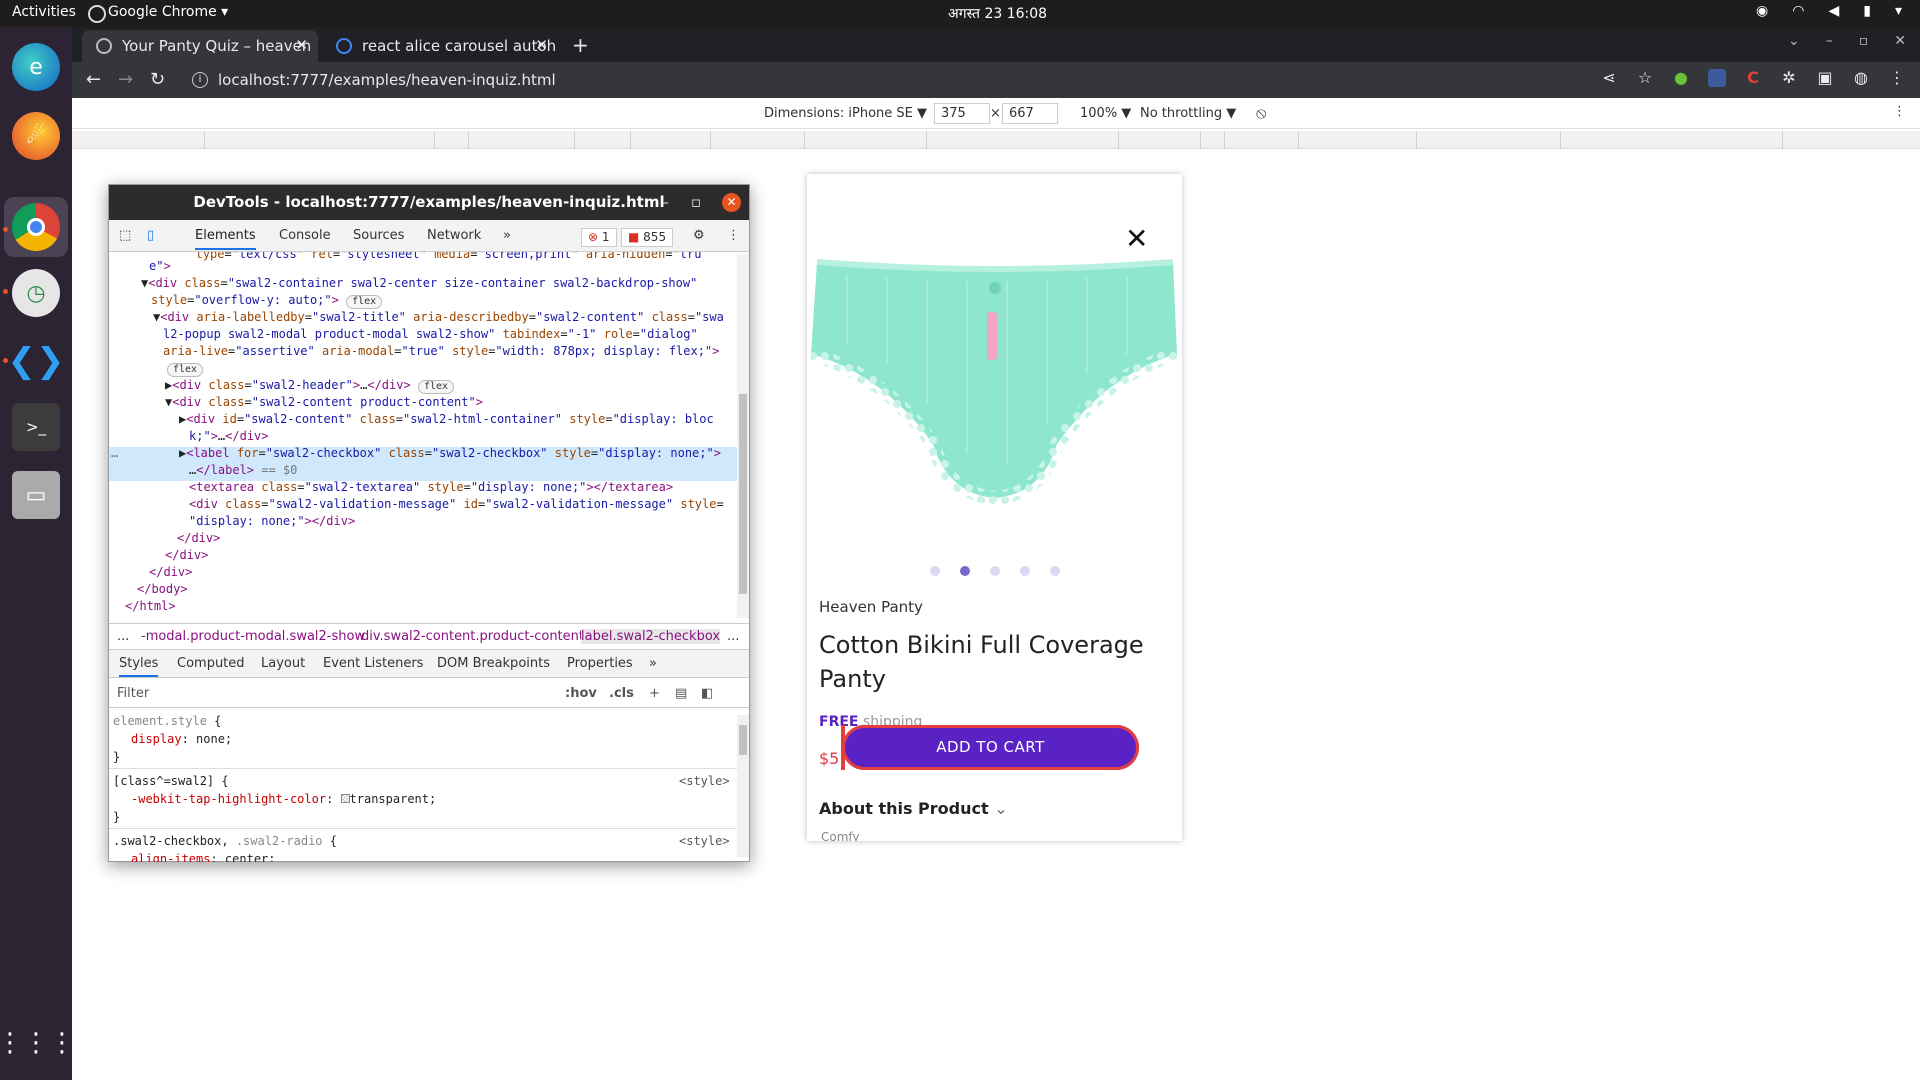 This screenshot has width=1920, height=1080. What do you see at coordinates (157, 13) in the screenshot?
I see `app-menu: Google Chrome ▾` at bounding box center [157, 13].